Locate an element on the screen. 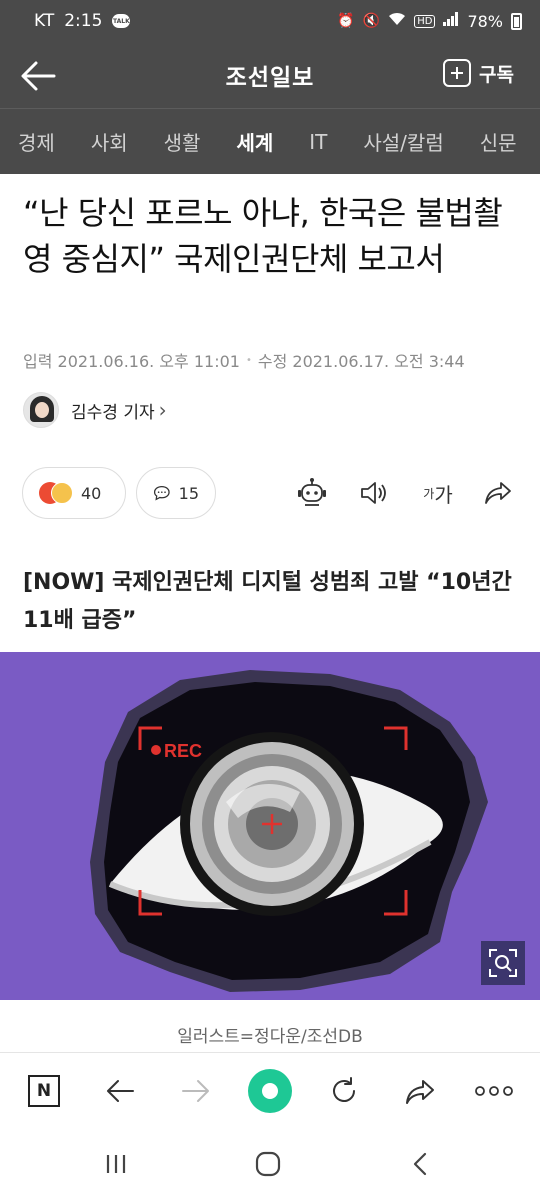 The image size is (540, 1200). browser-toolbar: N is located at coordinates (270, 1090).